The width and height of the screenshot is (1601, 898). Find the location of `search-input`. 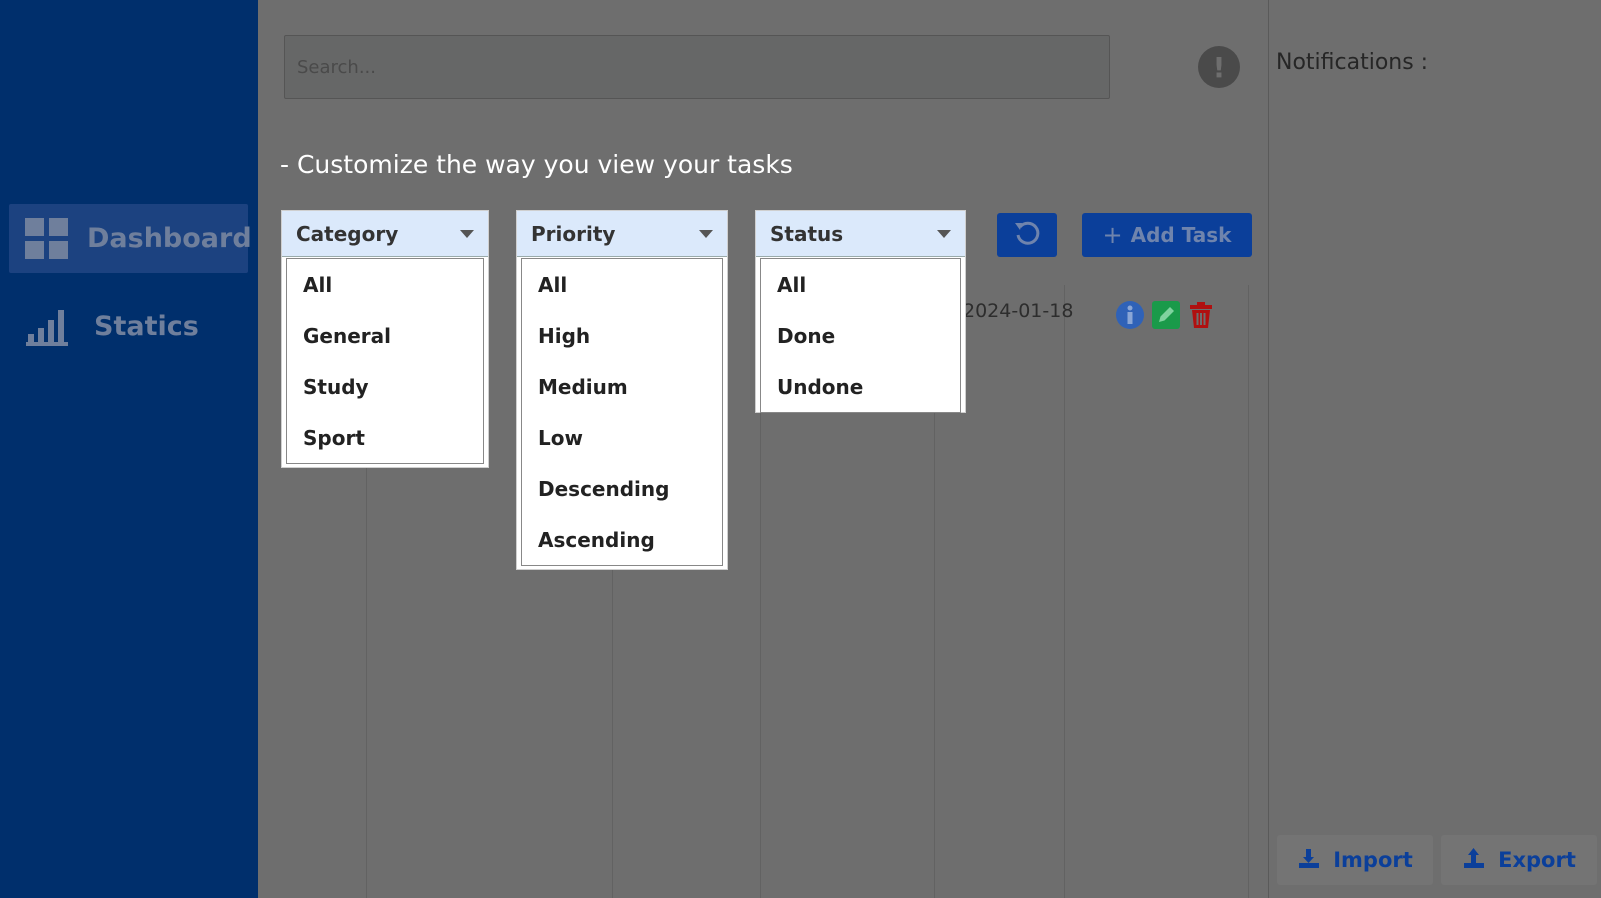

search-input is located at coordinates (697, 67).